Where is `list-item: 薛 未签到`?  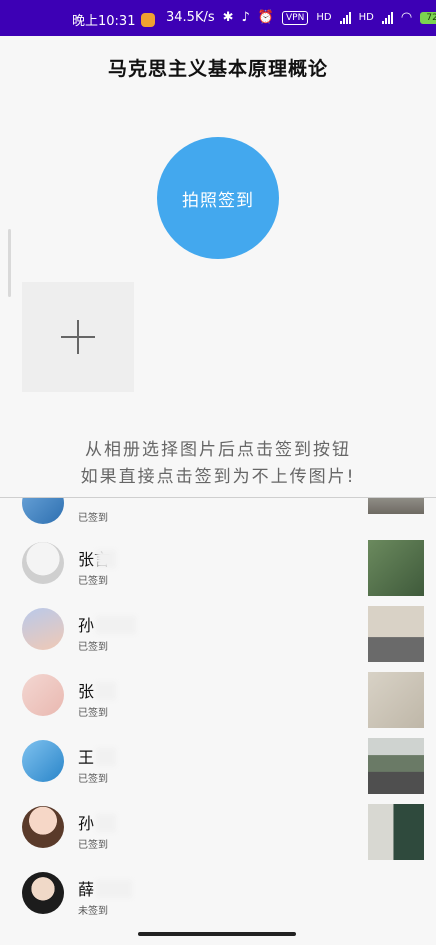
list-item: 薛 未签到 is located at coordinates (218, 900).